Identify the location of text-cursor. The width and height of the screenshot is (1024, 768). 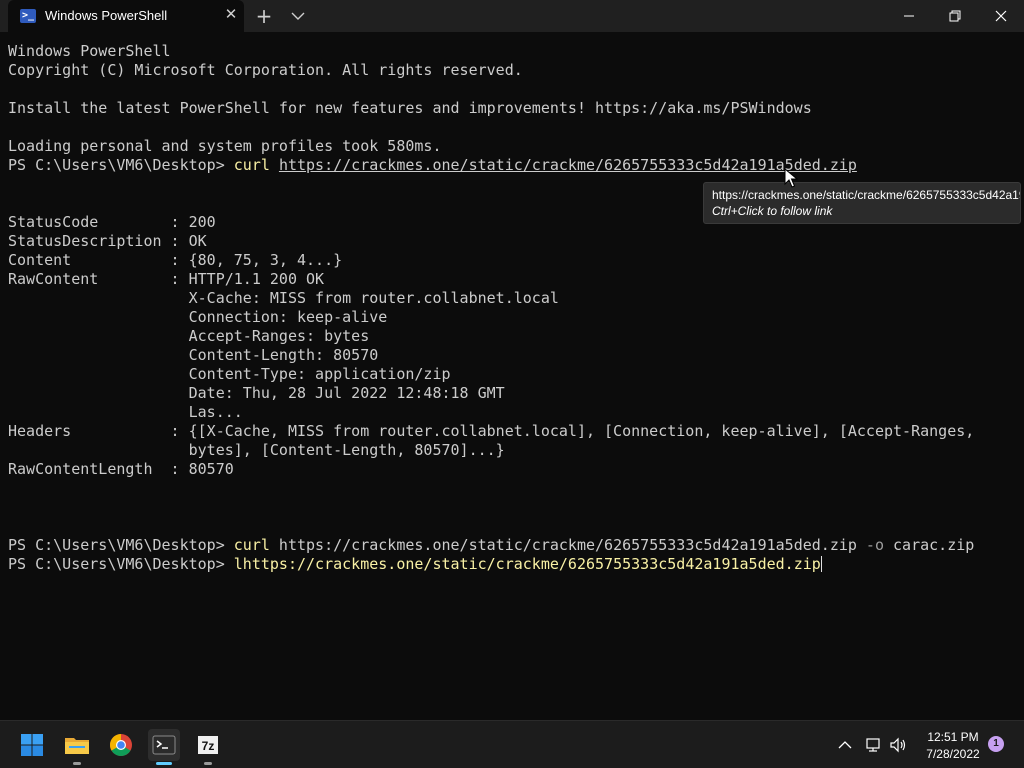
(821, 564).